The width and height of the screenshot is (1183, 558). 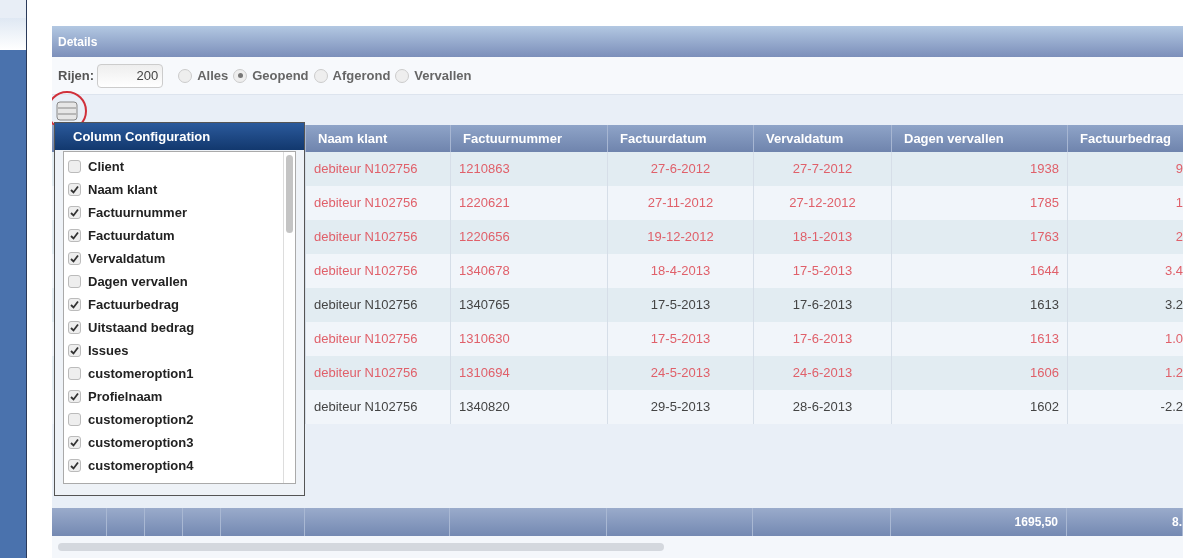 What do you see at coordinates (1179, 169) in the screenshot?
I see `table-cell-text: 9` at bounding box center [1179, 169].